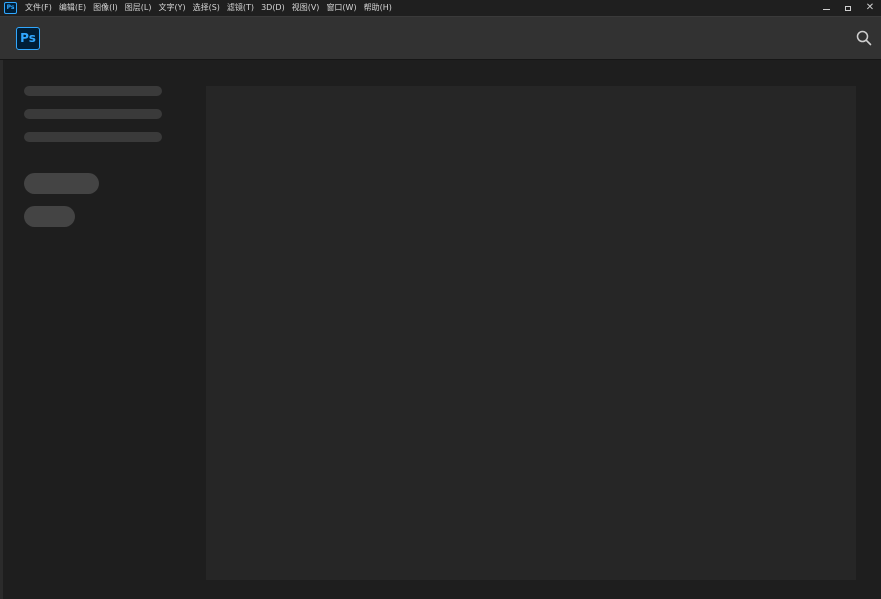 The height and width of the screenshot is (599, 881). I want to click on menu-edit: 编辑(E), so click(72, 8).